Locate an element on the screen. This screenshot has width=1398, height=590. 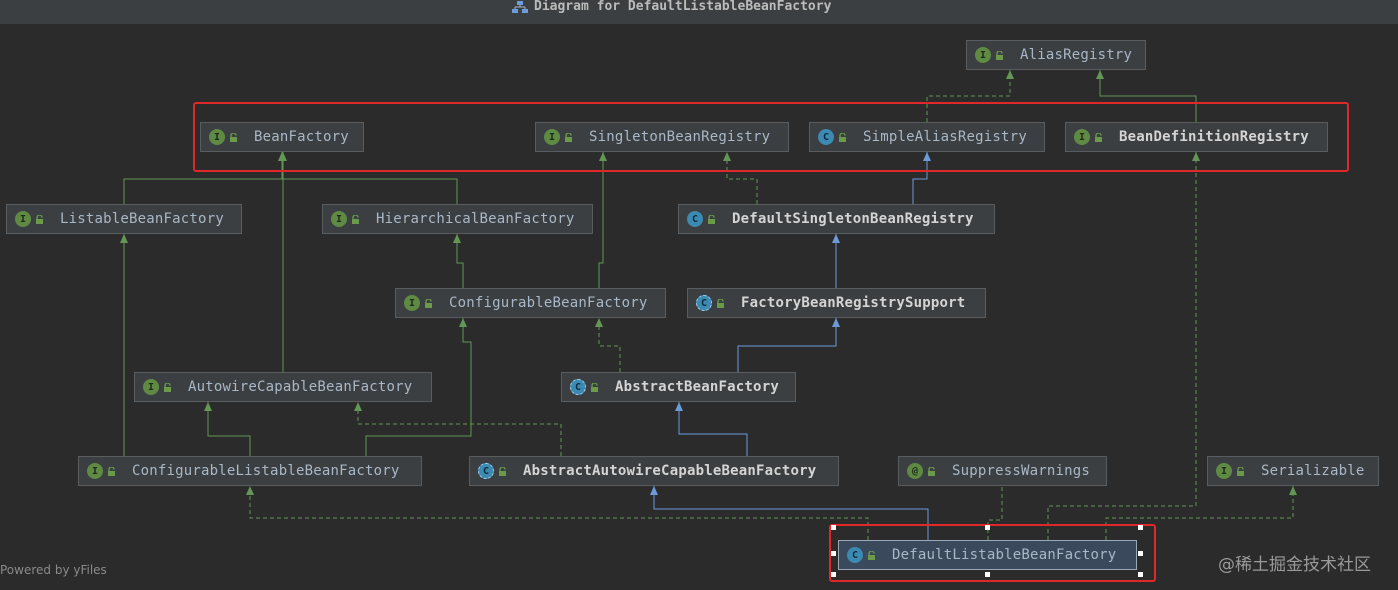
node-alias-registry: I AliasRegistry is located at coordinates (1056, 55).